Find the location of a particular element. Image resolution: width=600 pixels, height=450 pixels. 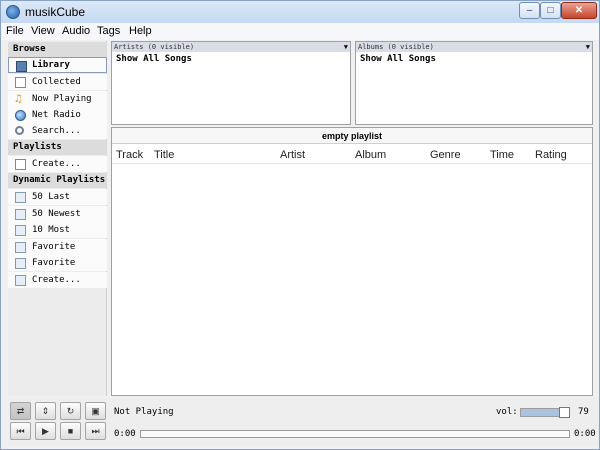

time-elapsed: 0:00 is located at coordinates (125, 434).